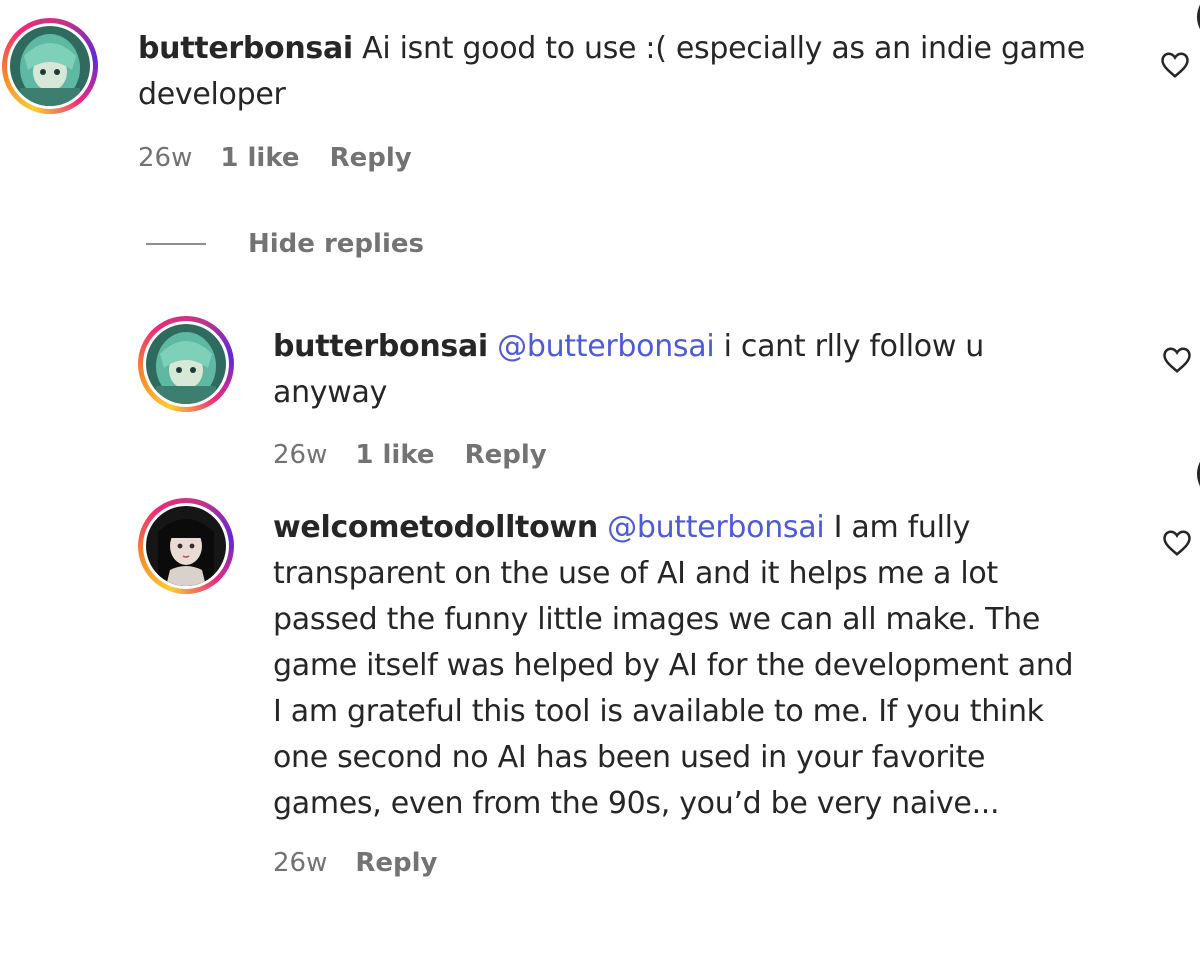  I want to click on comment-meta: 26w 1 like Reply, so click(275, 158).